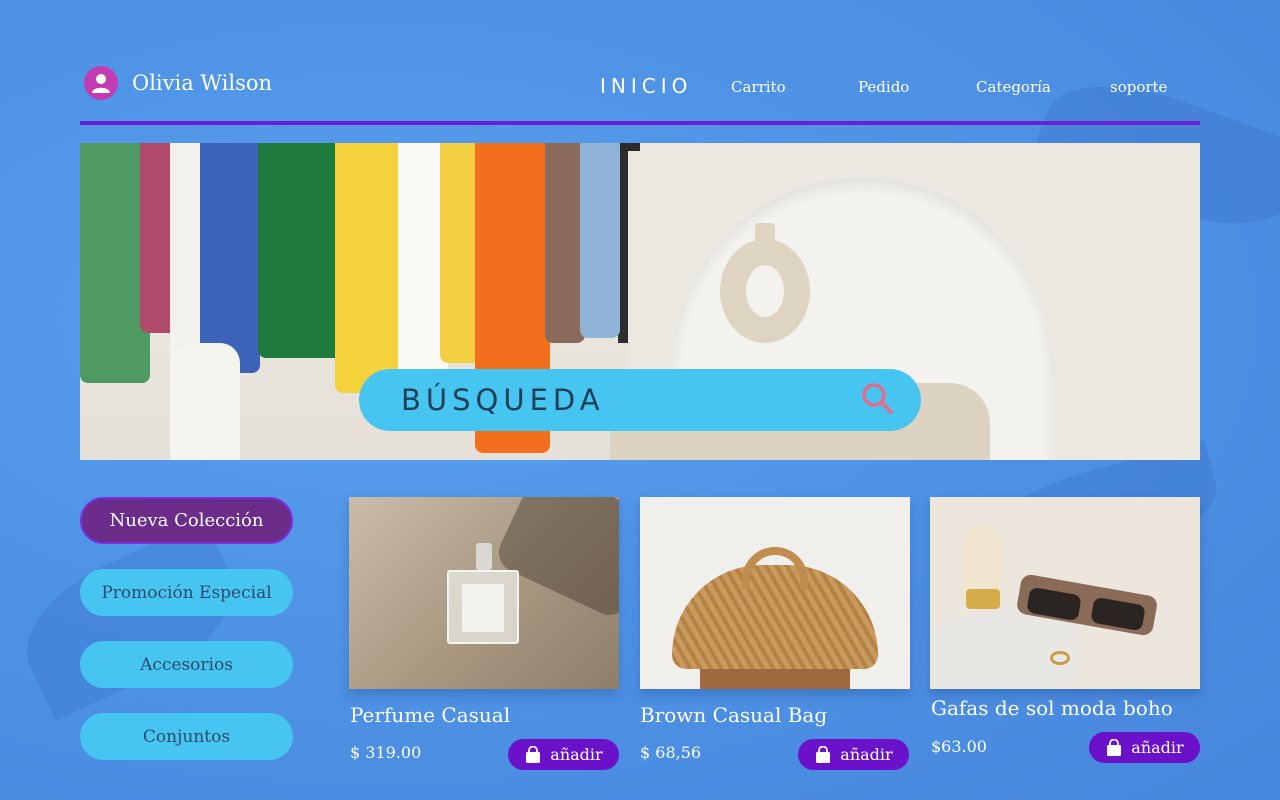 Image resolution: width=1280 pixels, height=800 pixels. Describe the element at coordinates (186, 736) in the screenshot. I see `sidebar-item-outfits: Conjuntos` at that location.